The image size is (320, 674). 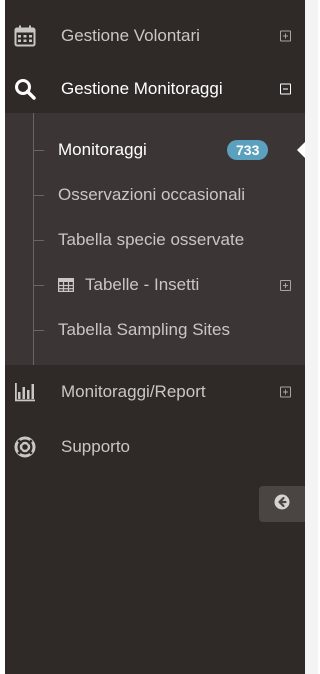 I want to click on collapse-sidebar-button, so click(x=282, y=504).